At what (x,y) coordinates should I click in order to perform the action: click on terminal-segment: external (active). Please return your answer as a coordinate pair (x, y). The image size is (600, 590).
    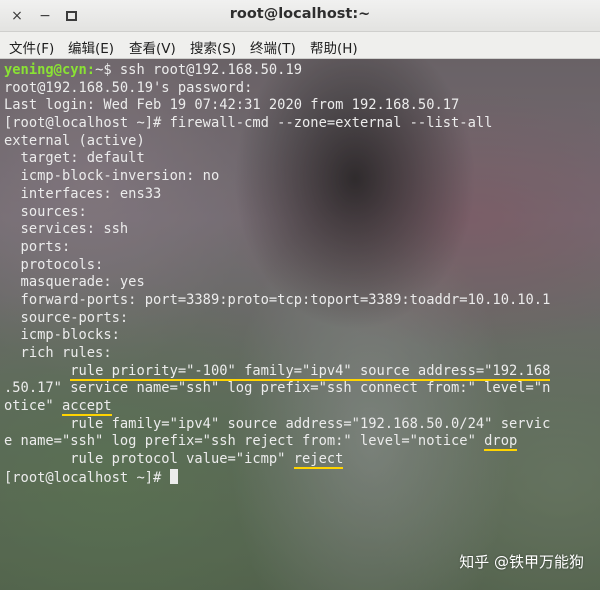
    Looking at the image, I should click on (74, 140).